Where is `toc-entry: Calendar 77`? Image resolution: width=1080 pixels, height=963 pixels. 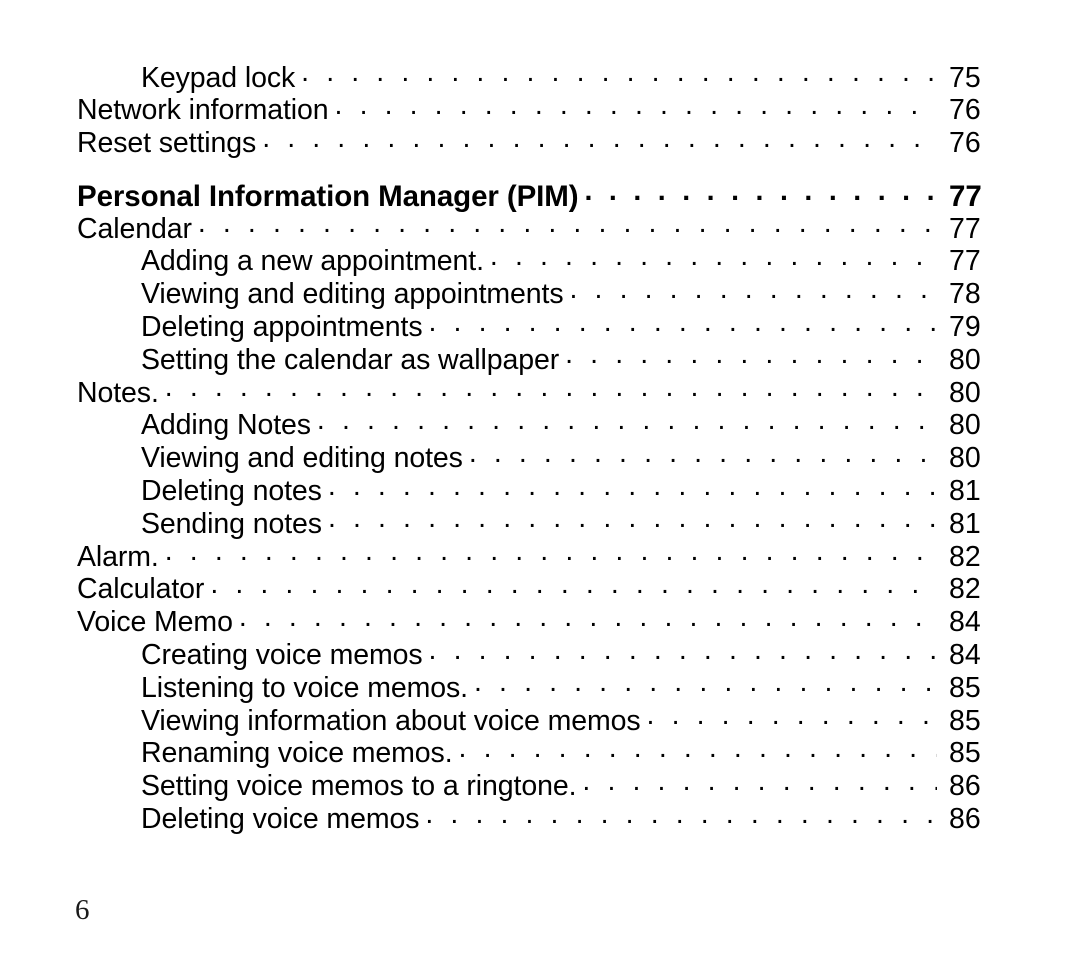
toc-entry: Calendar 77 is located at coordinates (540, 227).